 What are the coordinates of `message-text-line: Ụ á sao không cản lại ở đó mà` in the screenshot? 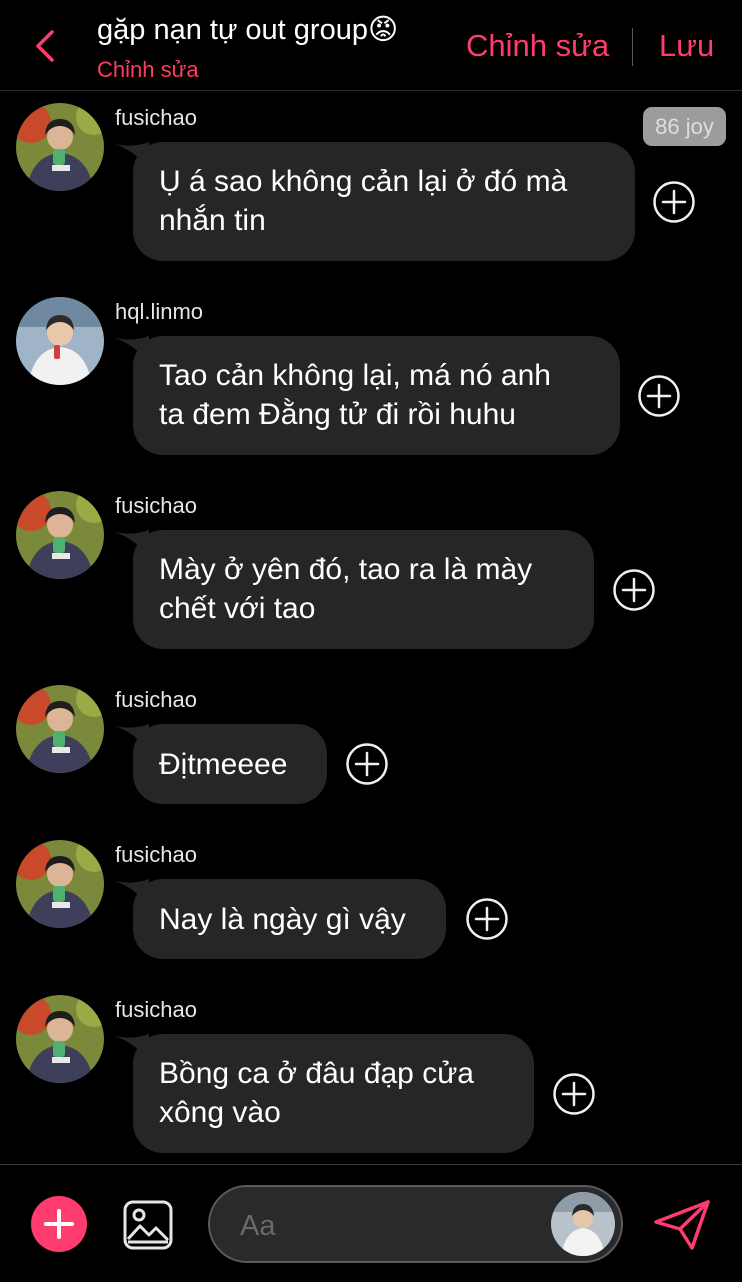 It's located at (363, 181).